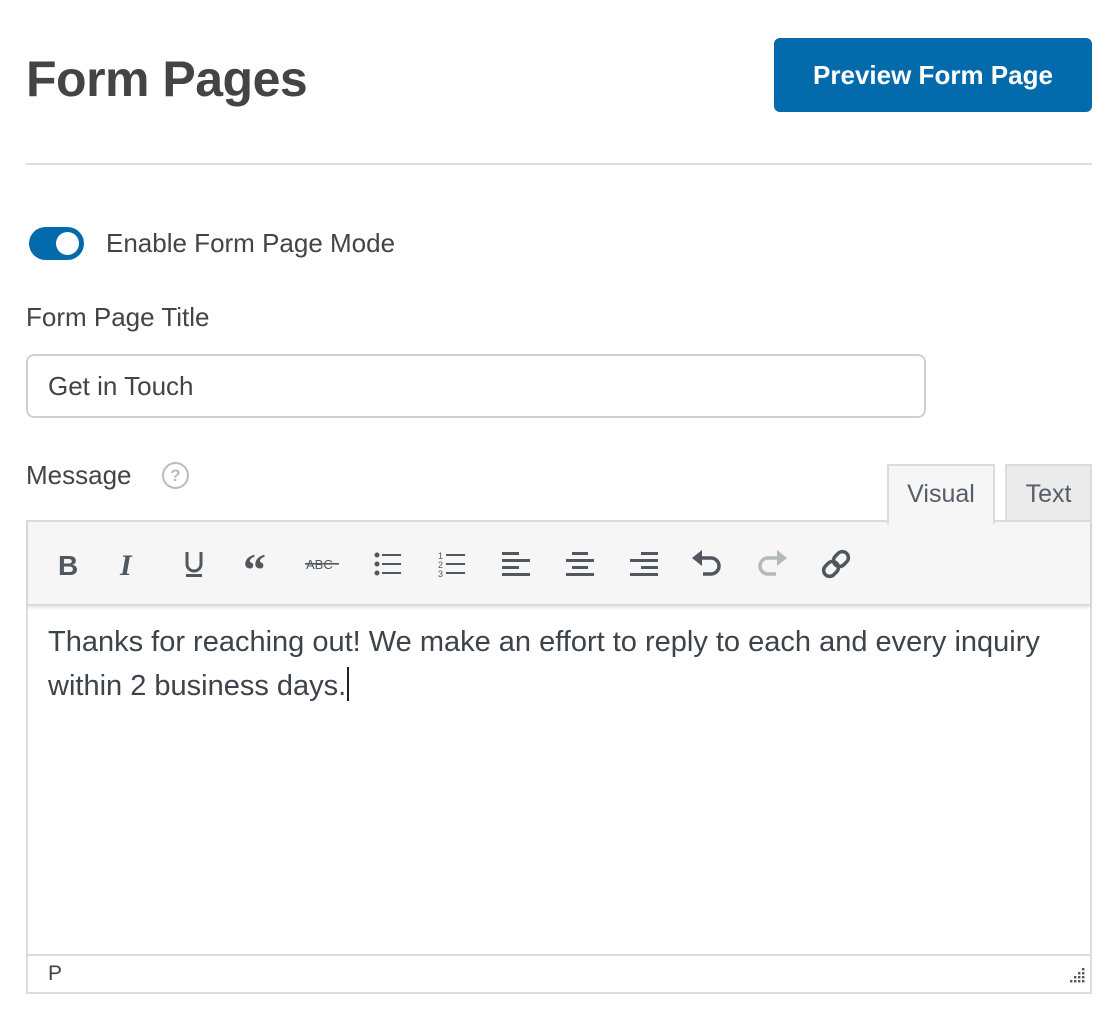 The image size is (1116, 1016). Describe the element at coordinates (348, 684) in the screenshot. I see `text-cursor` at that location.